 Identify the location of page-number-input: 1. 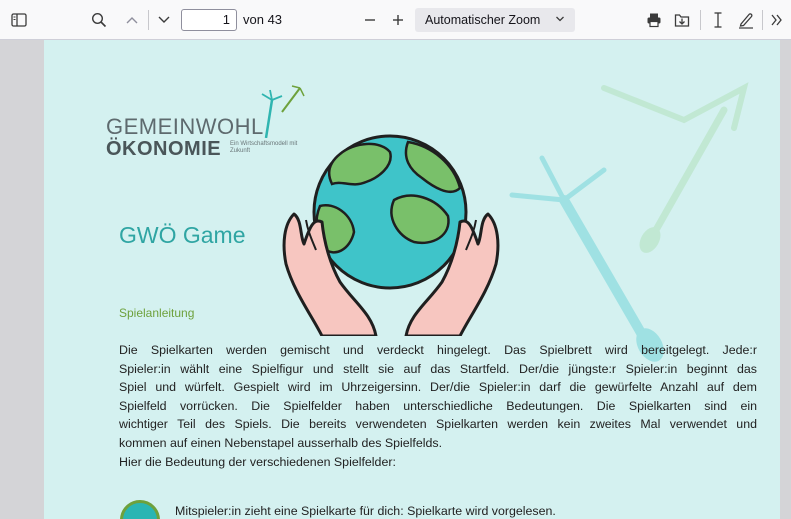
(209, 20).